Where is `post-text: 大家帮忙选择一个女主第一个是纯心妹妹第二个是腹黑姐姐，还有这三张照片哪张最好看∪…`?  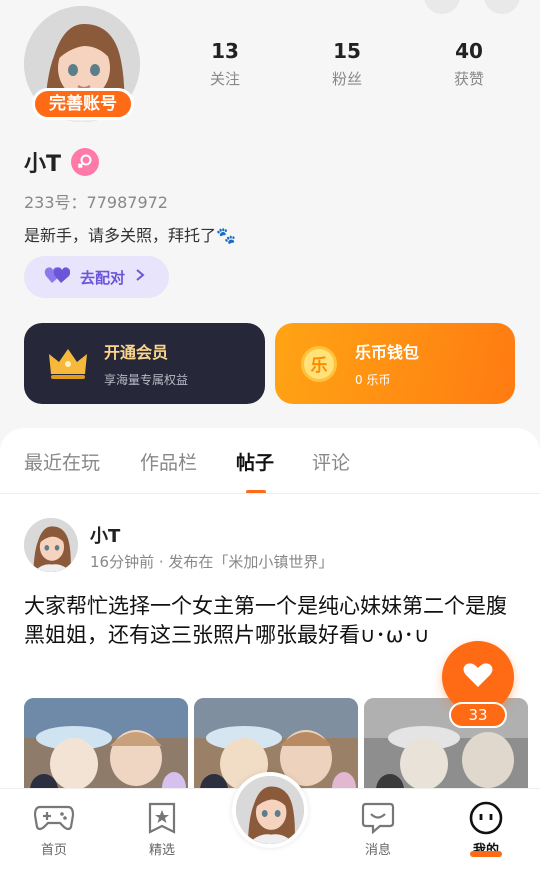
post-text: 大家帮忙选择一个女主第一个是纯心妹妹第二个是腹黑姐姐，还有这三张照片哪张最好看∪… is located at coordinates (270, 621).